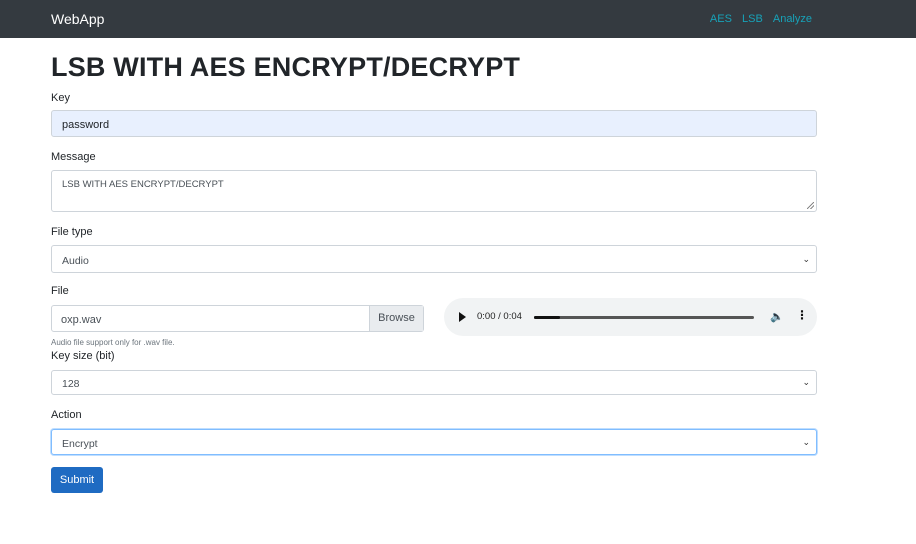  What do you see at coordinates (143, 184) in the screenshot?
I see `message-textarea-value: LSB WITH AES ENCRYPT/DECRYPT` at bounding box center [143, 184].